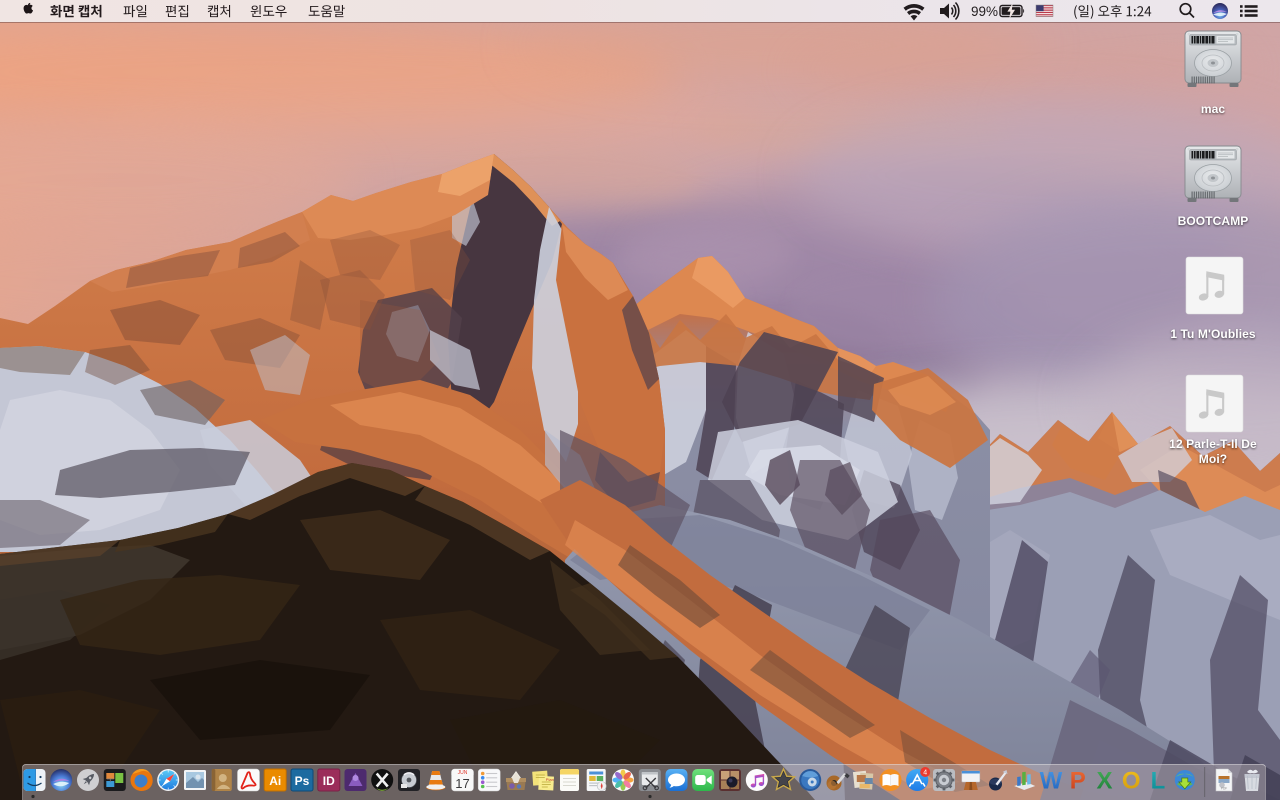  What do you see at coordinates (1051, 781) in the screenshot?
I see `svg-text: W` at bounding box center [1051, 781].